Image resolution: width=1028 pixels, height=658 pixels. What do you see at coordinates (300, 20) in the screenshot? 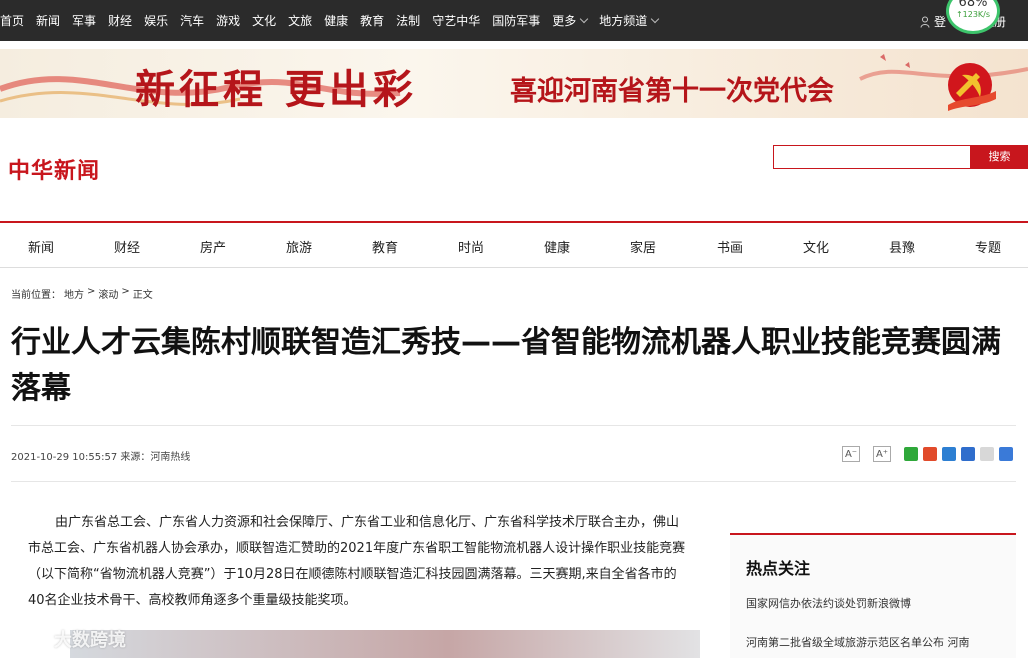
I see `top-nav-culture-travel: 文旅` at bounding box center [300, 20].